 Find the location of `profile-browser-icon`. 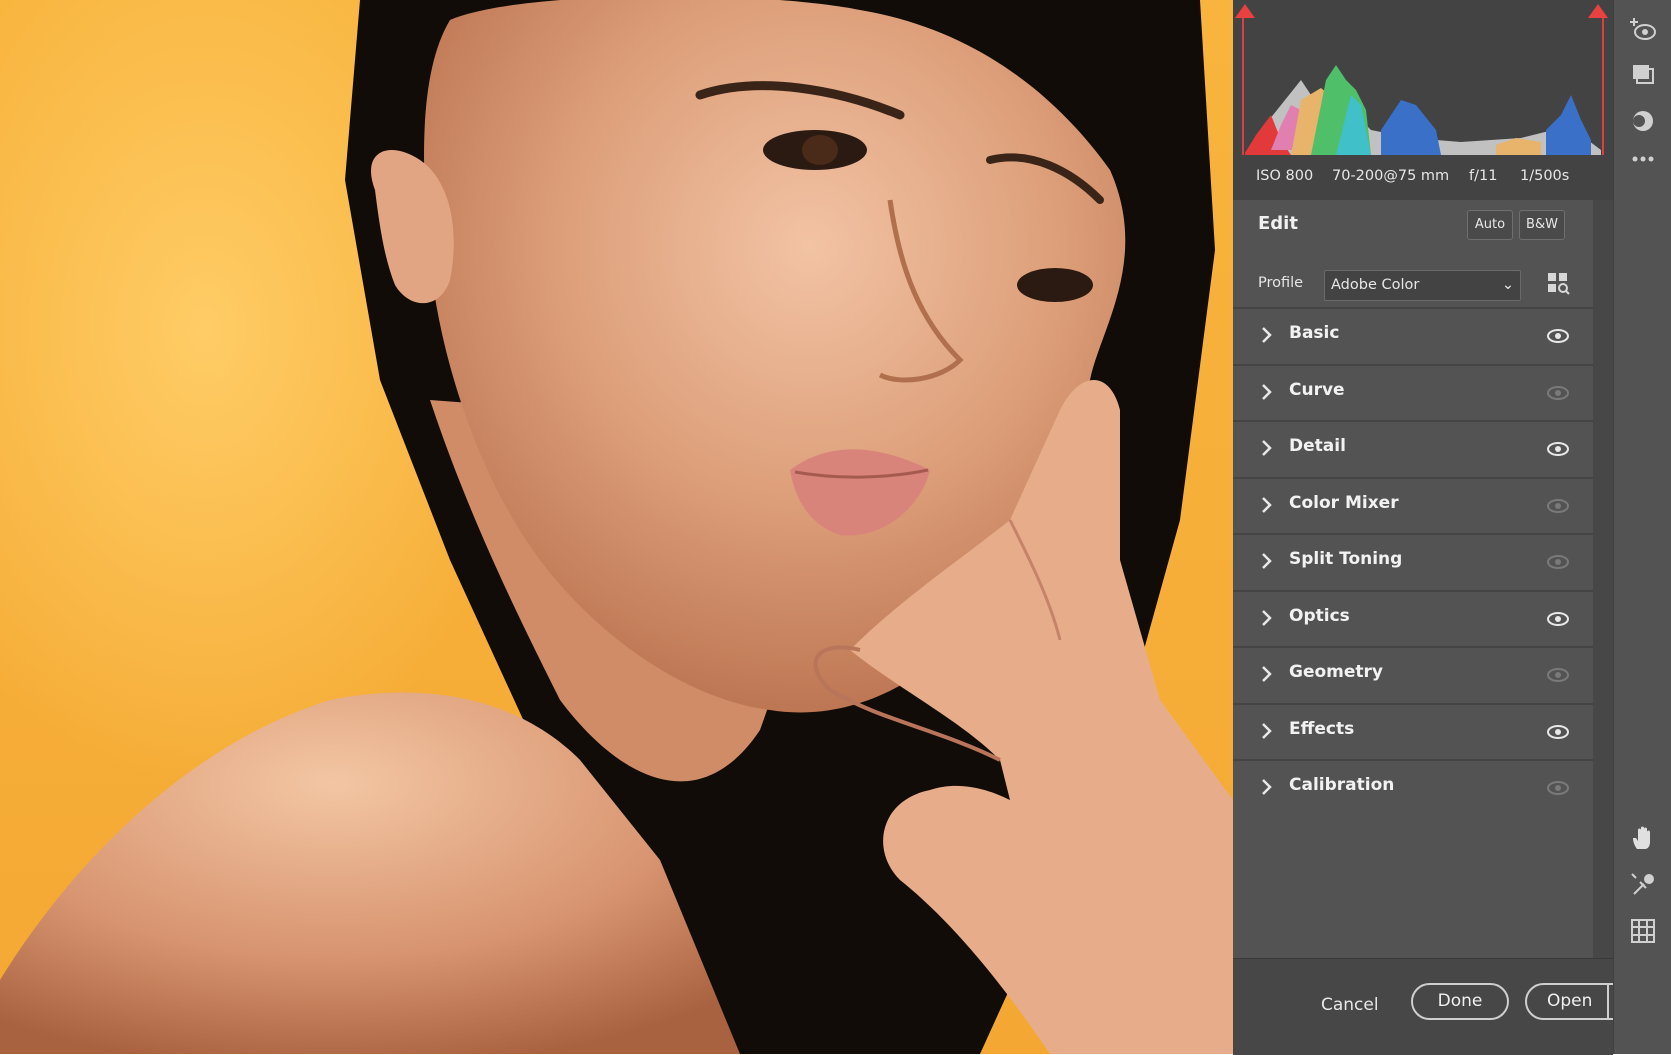

profile-browser-icon is located at coordinates (1558, 283).